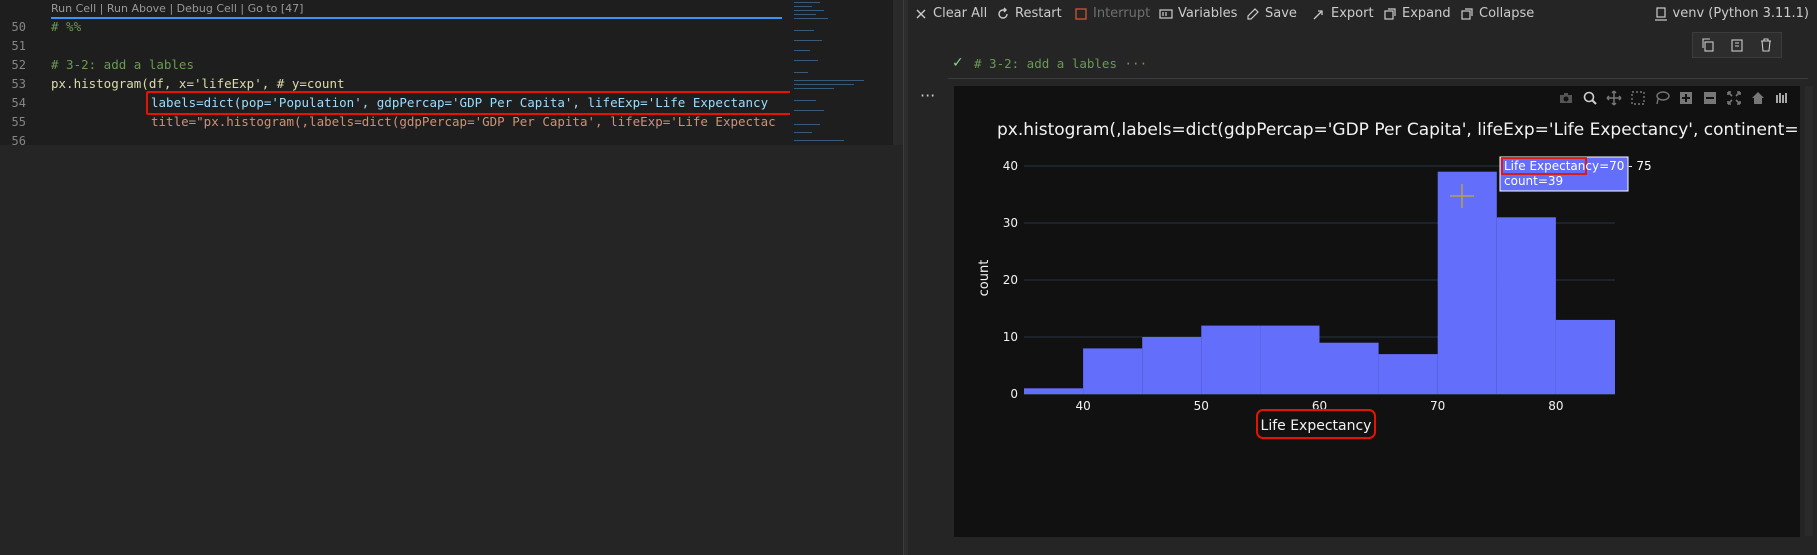 This screenshot has height=555, width=1817. Describe the element at coordinates (1122, 13) in the screenshot. I see `interrupt-label: Interrupt` at that location.